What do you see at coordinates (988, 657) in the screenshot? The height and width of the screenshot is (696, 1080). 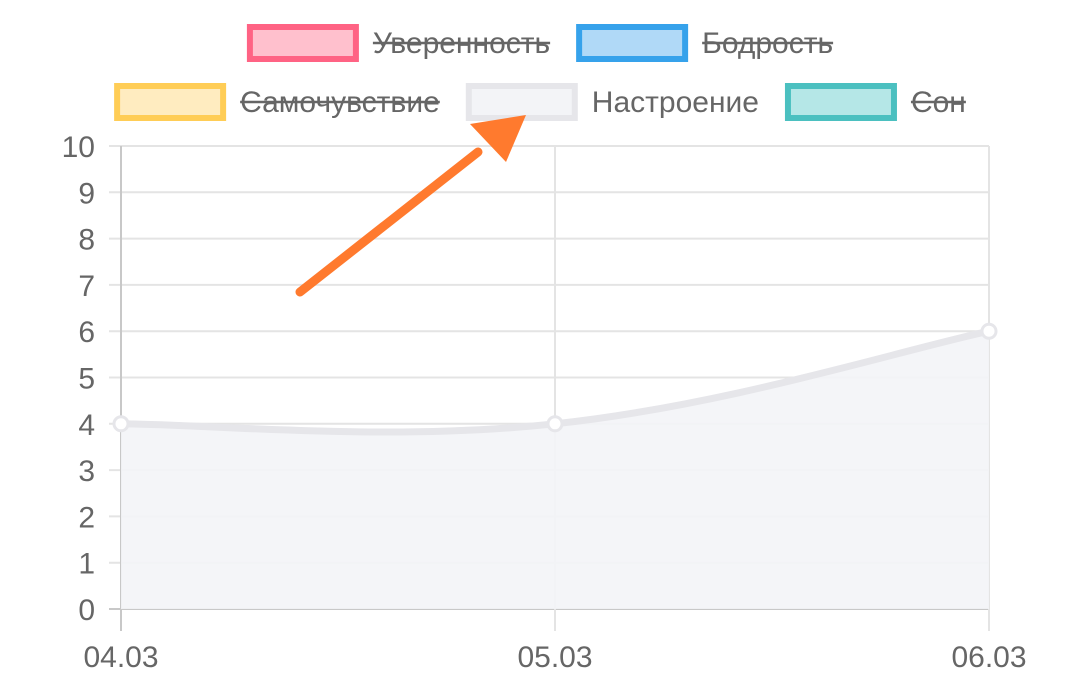 I see `x-tick-label: 06.03` at bounding box center [988, 657].